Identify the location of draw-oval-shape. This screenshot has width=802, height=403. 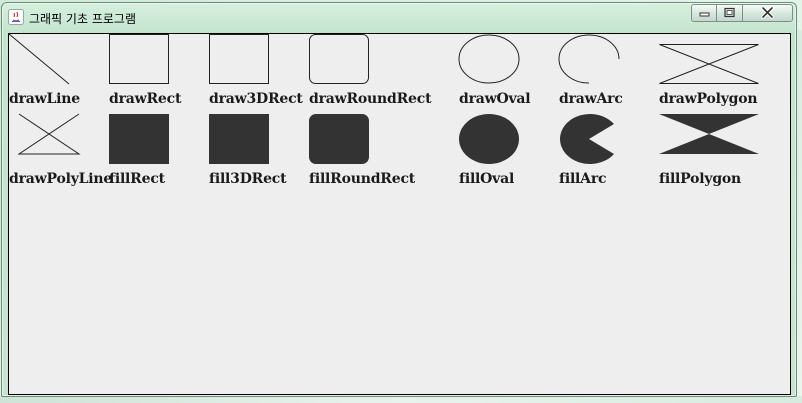
(489, 59).